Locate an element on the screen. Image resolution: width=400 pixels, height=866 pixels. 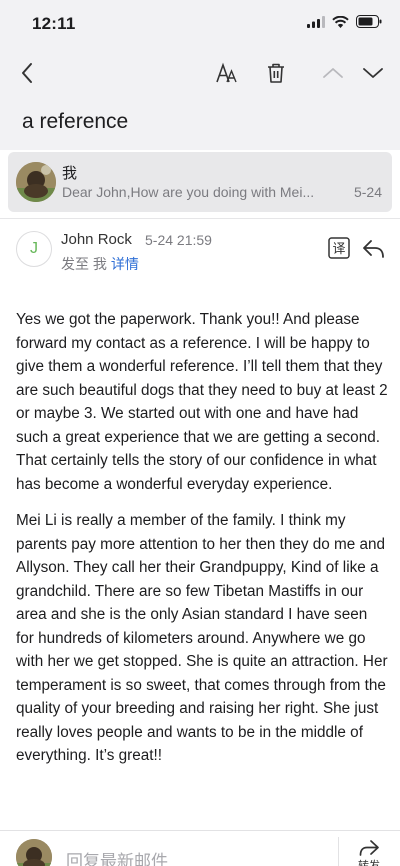
svg-text: 译 is located at coordinates (338, 249).